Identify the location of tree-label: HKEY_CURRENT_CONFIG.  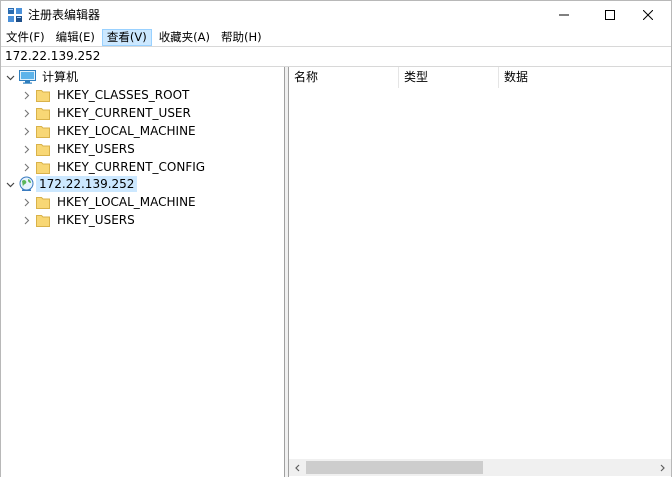
(131, 167).